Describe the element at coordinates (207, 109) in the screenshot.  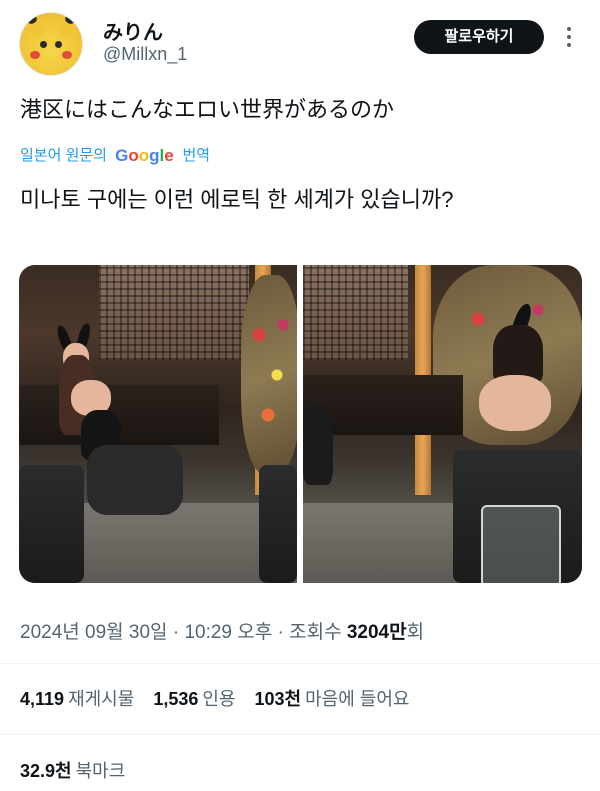
I see `tweet-text: 港区にはこんなエロい世界があるのか` at that location.